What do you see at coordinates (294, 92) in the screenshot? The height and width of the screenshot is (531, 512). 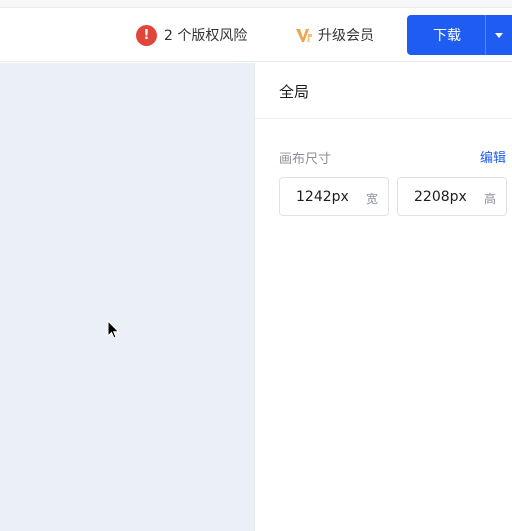 I see `panel-title: 全局` at bounding box center [294, 92].